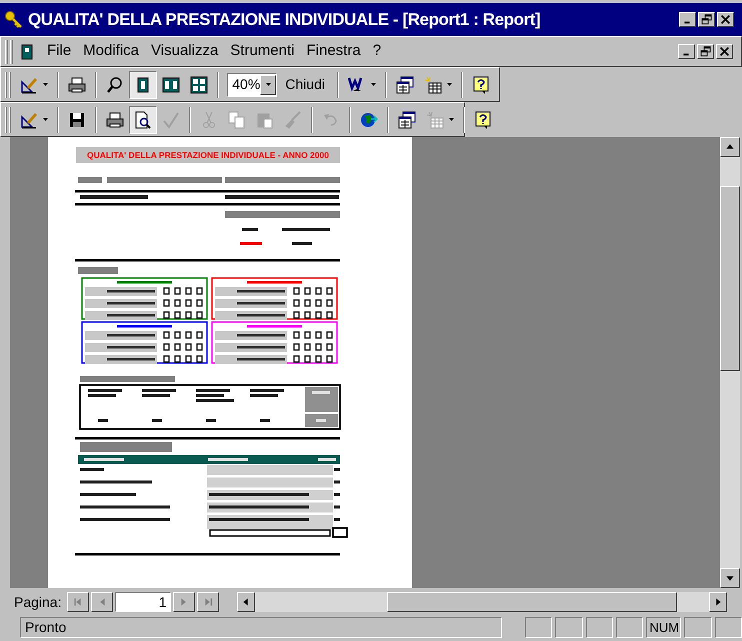 The image size is (742, 641). I want to click on globe-arrows-icon, so click(369, 119).